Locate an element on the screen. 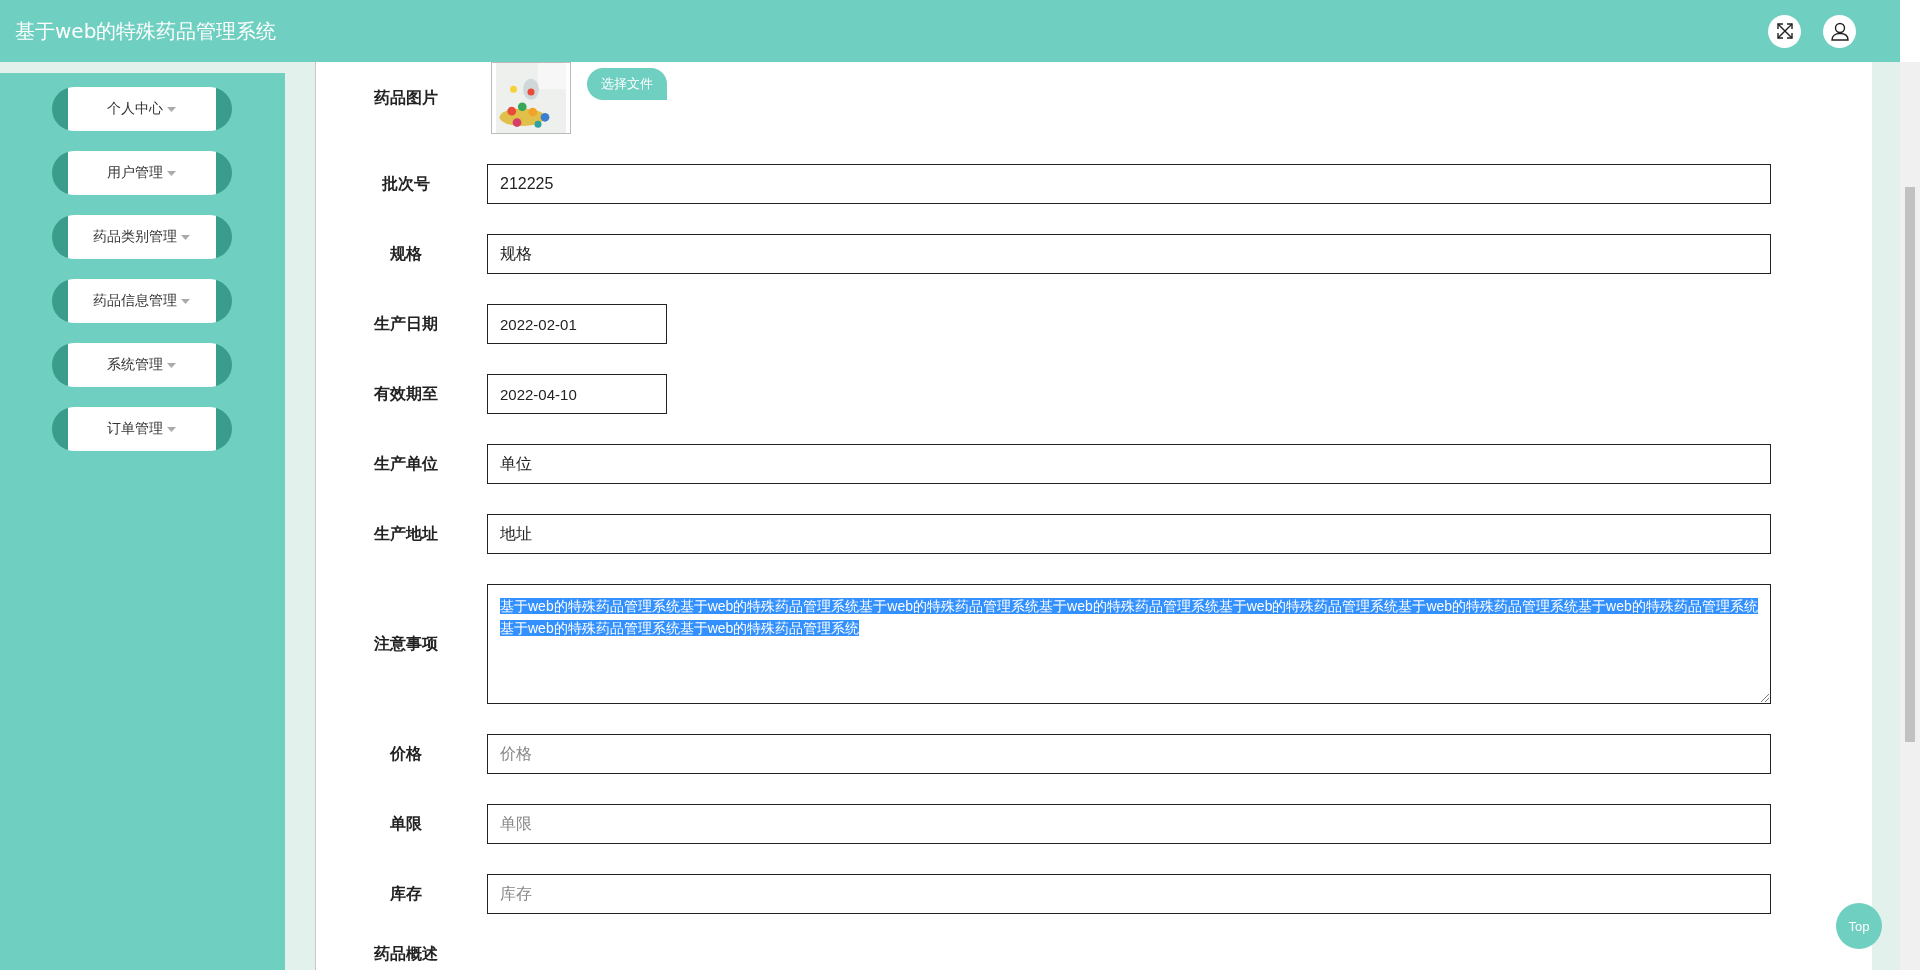 Image resolution: width=1920 pixels, height=970 pixels. fullscreen-button is located at coordinates (1784, 31).